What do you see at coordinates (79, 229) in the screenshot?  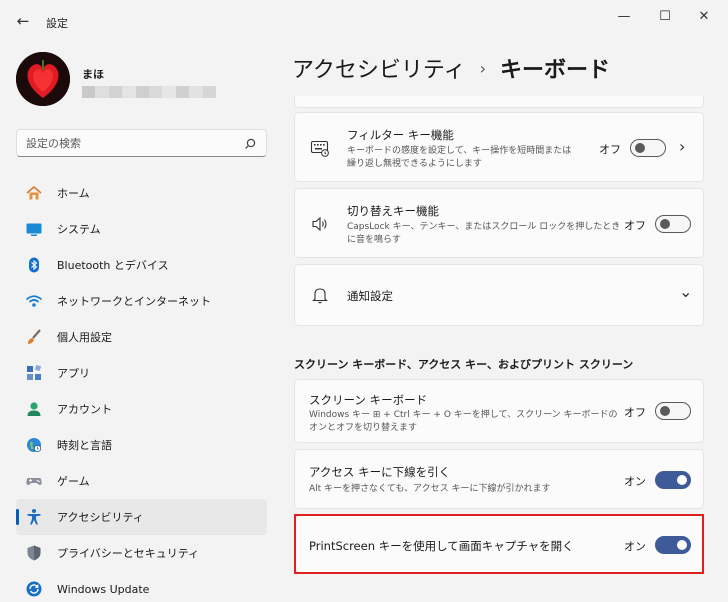 I see `sidebar-item-label: システム` at bounding box center [79, 229].